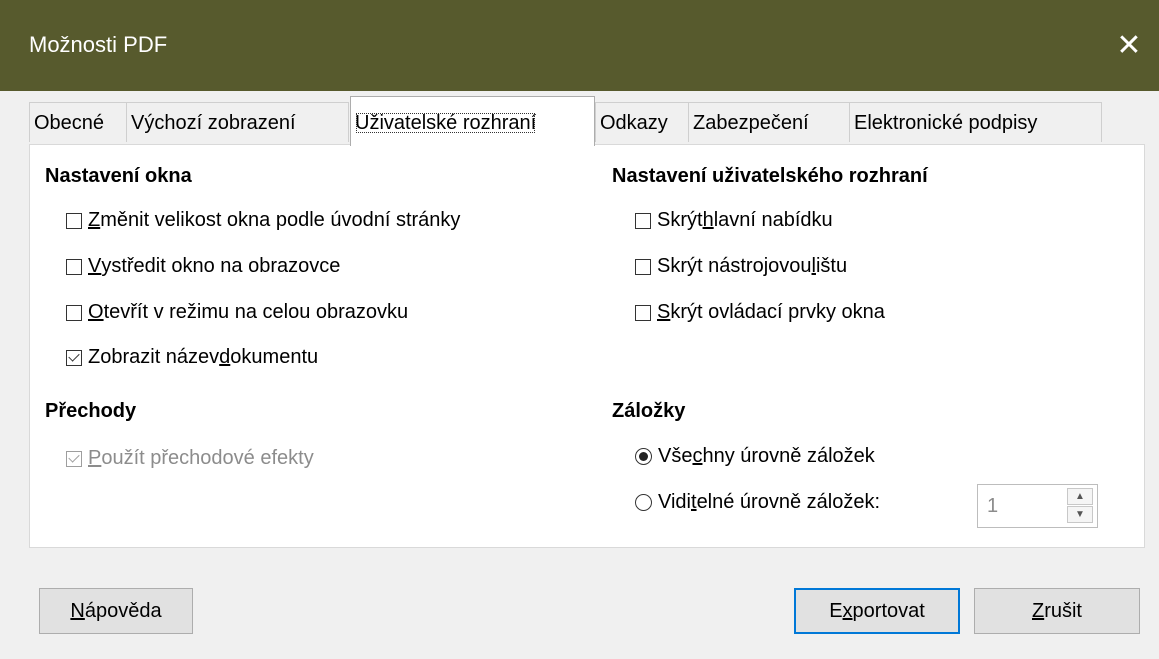  I want to click on spin-down-icon: ▼, so click(1080, 514).